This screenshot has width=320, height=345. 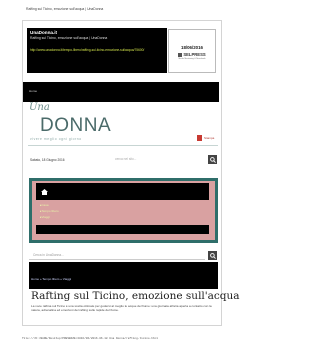 What do you see at coordinates (192, 47) in the screenshot?
I see `clipping-date: 18/06/2016` at bounding box center [192, 47].